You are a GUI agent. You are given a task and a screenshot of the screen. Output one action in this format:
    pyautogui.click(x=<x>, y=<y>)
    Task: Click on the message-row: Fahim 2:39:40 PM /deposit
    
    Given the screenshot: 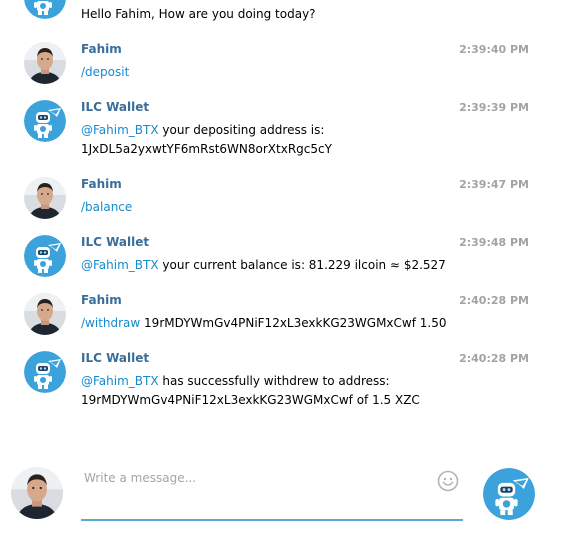 What is the action you would take?
    pyautogui.click(x=286, y=67)
    